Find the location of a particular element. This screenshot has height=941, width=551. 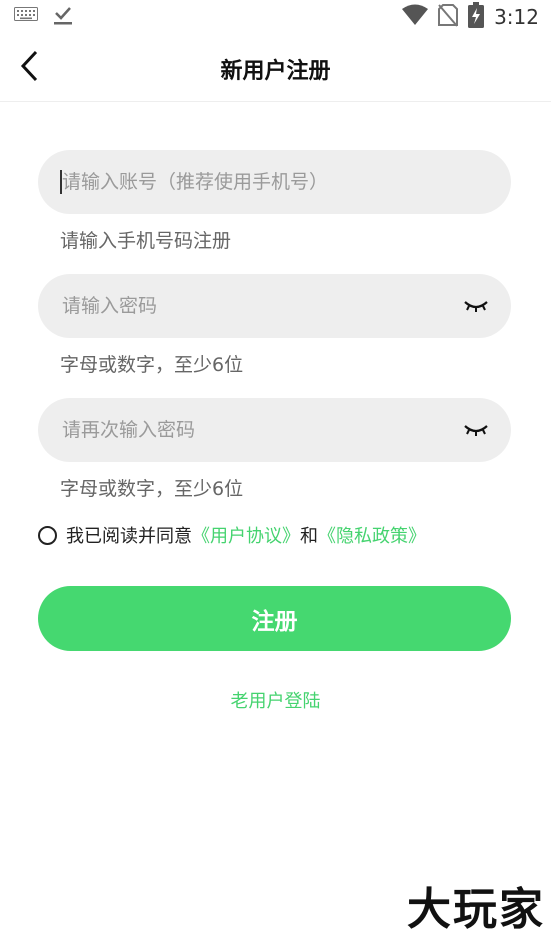

password-input is located at coordinates (252, 306).